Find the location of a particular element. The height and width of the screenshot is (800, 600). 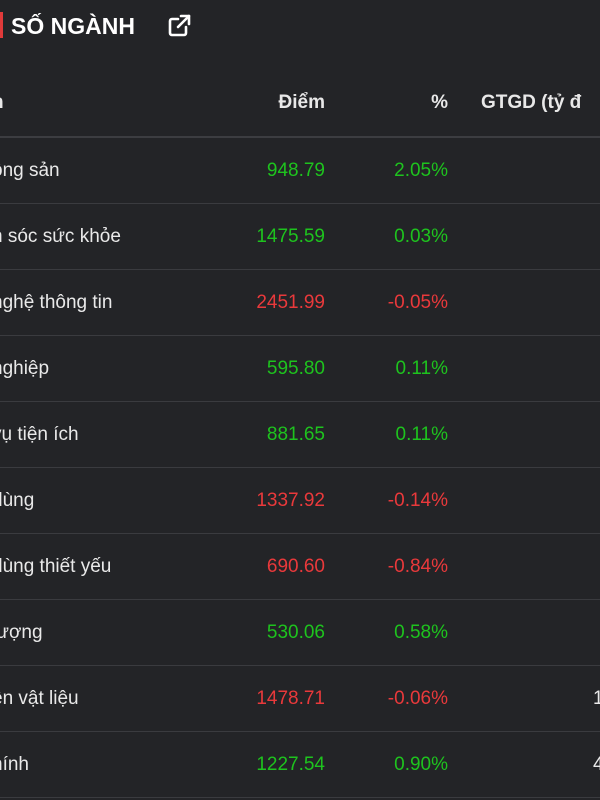

table-row: ộng sản948.792.05%1,5 is located at coordinates (300, 171).